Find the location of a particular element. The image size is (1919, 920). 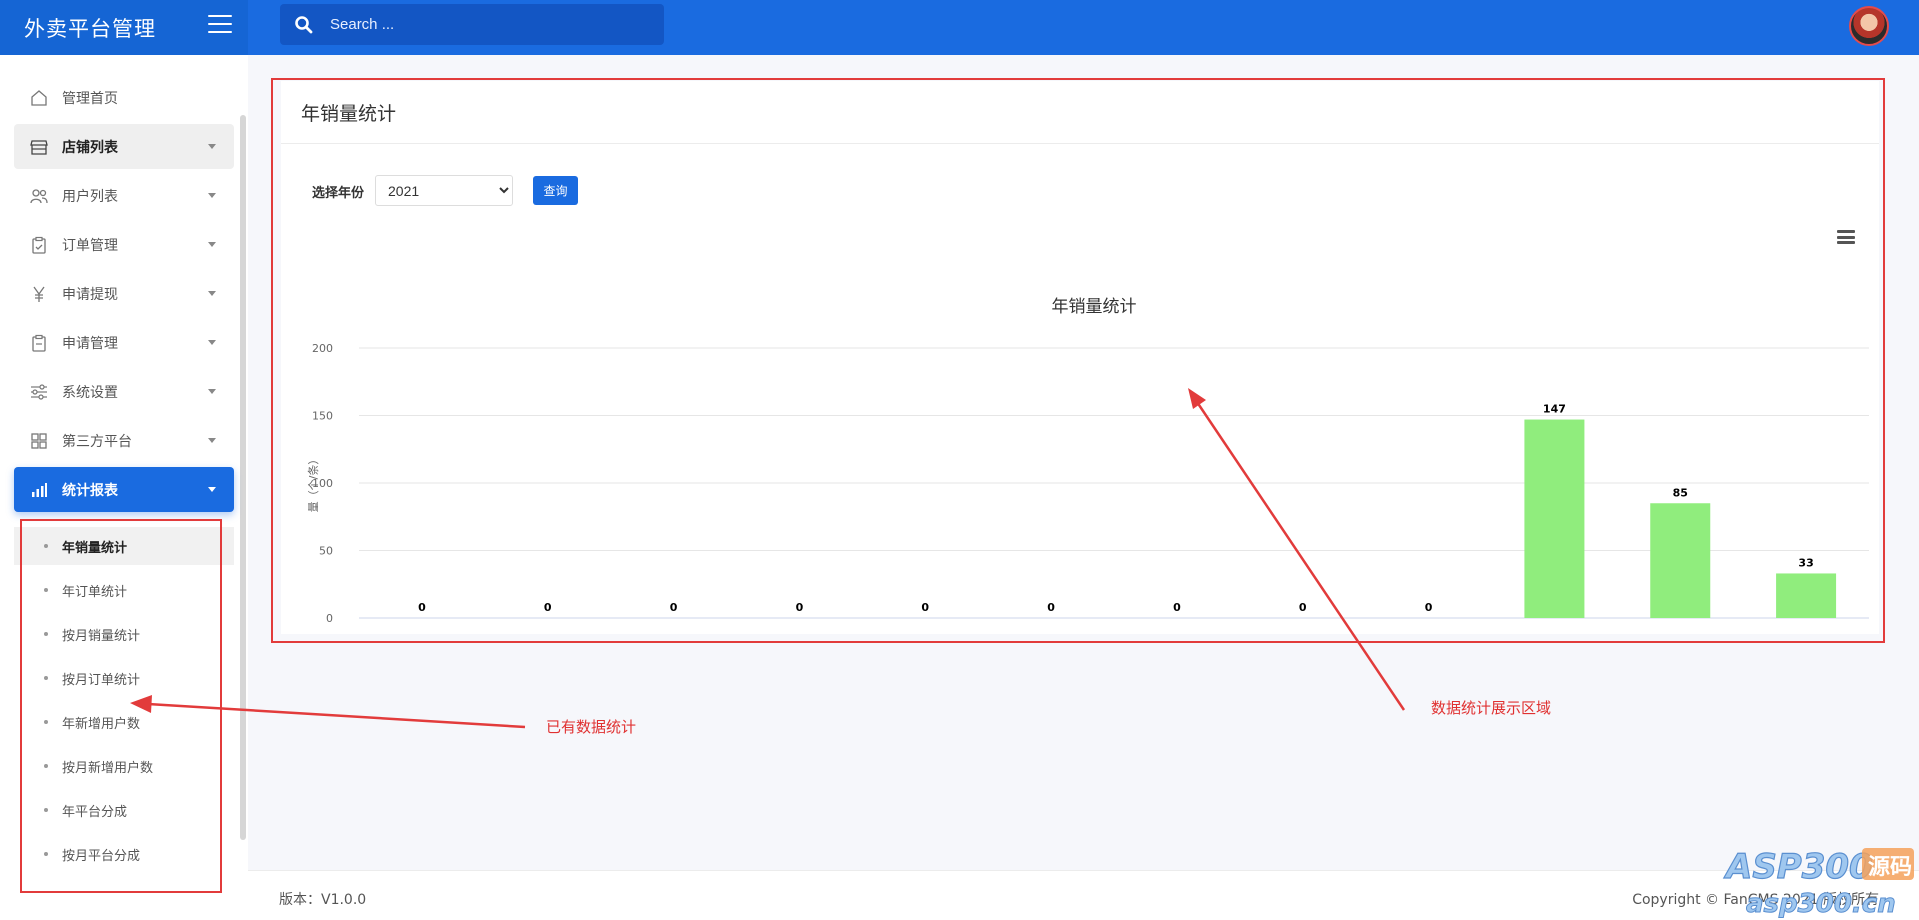

watermark-text: ASP300 is located at coordinates (1798, 867).